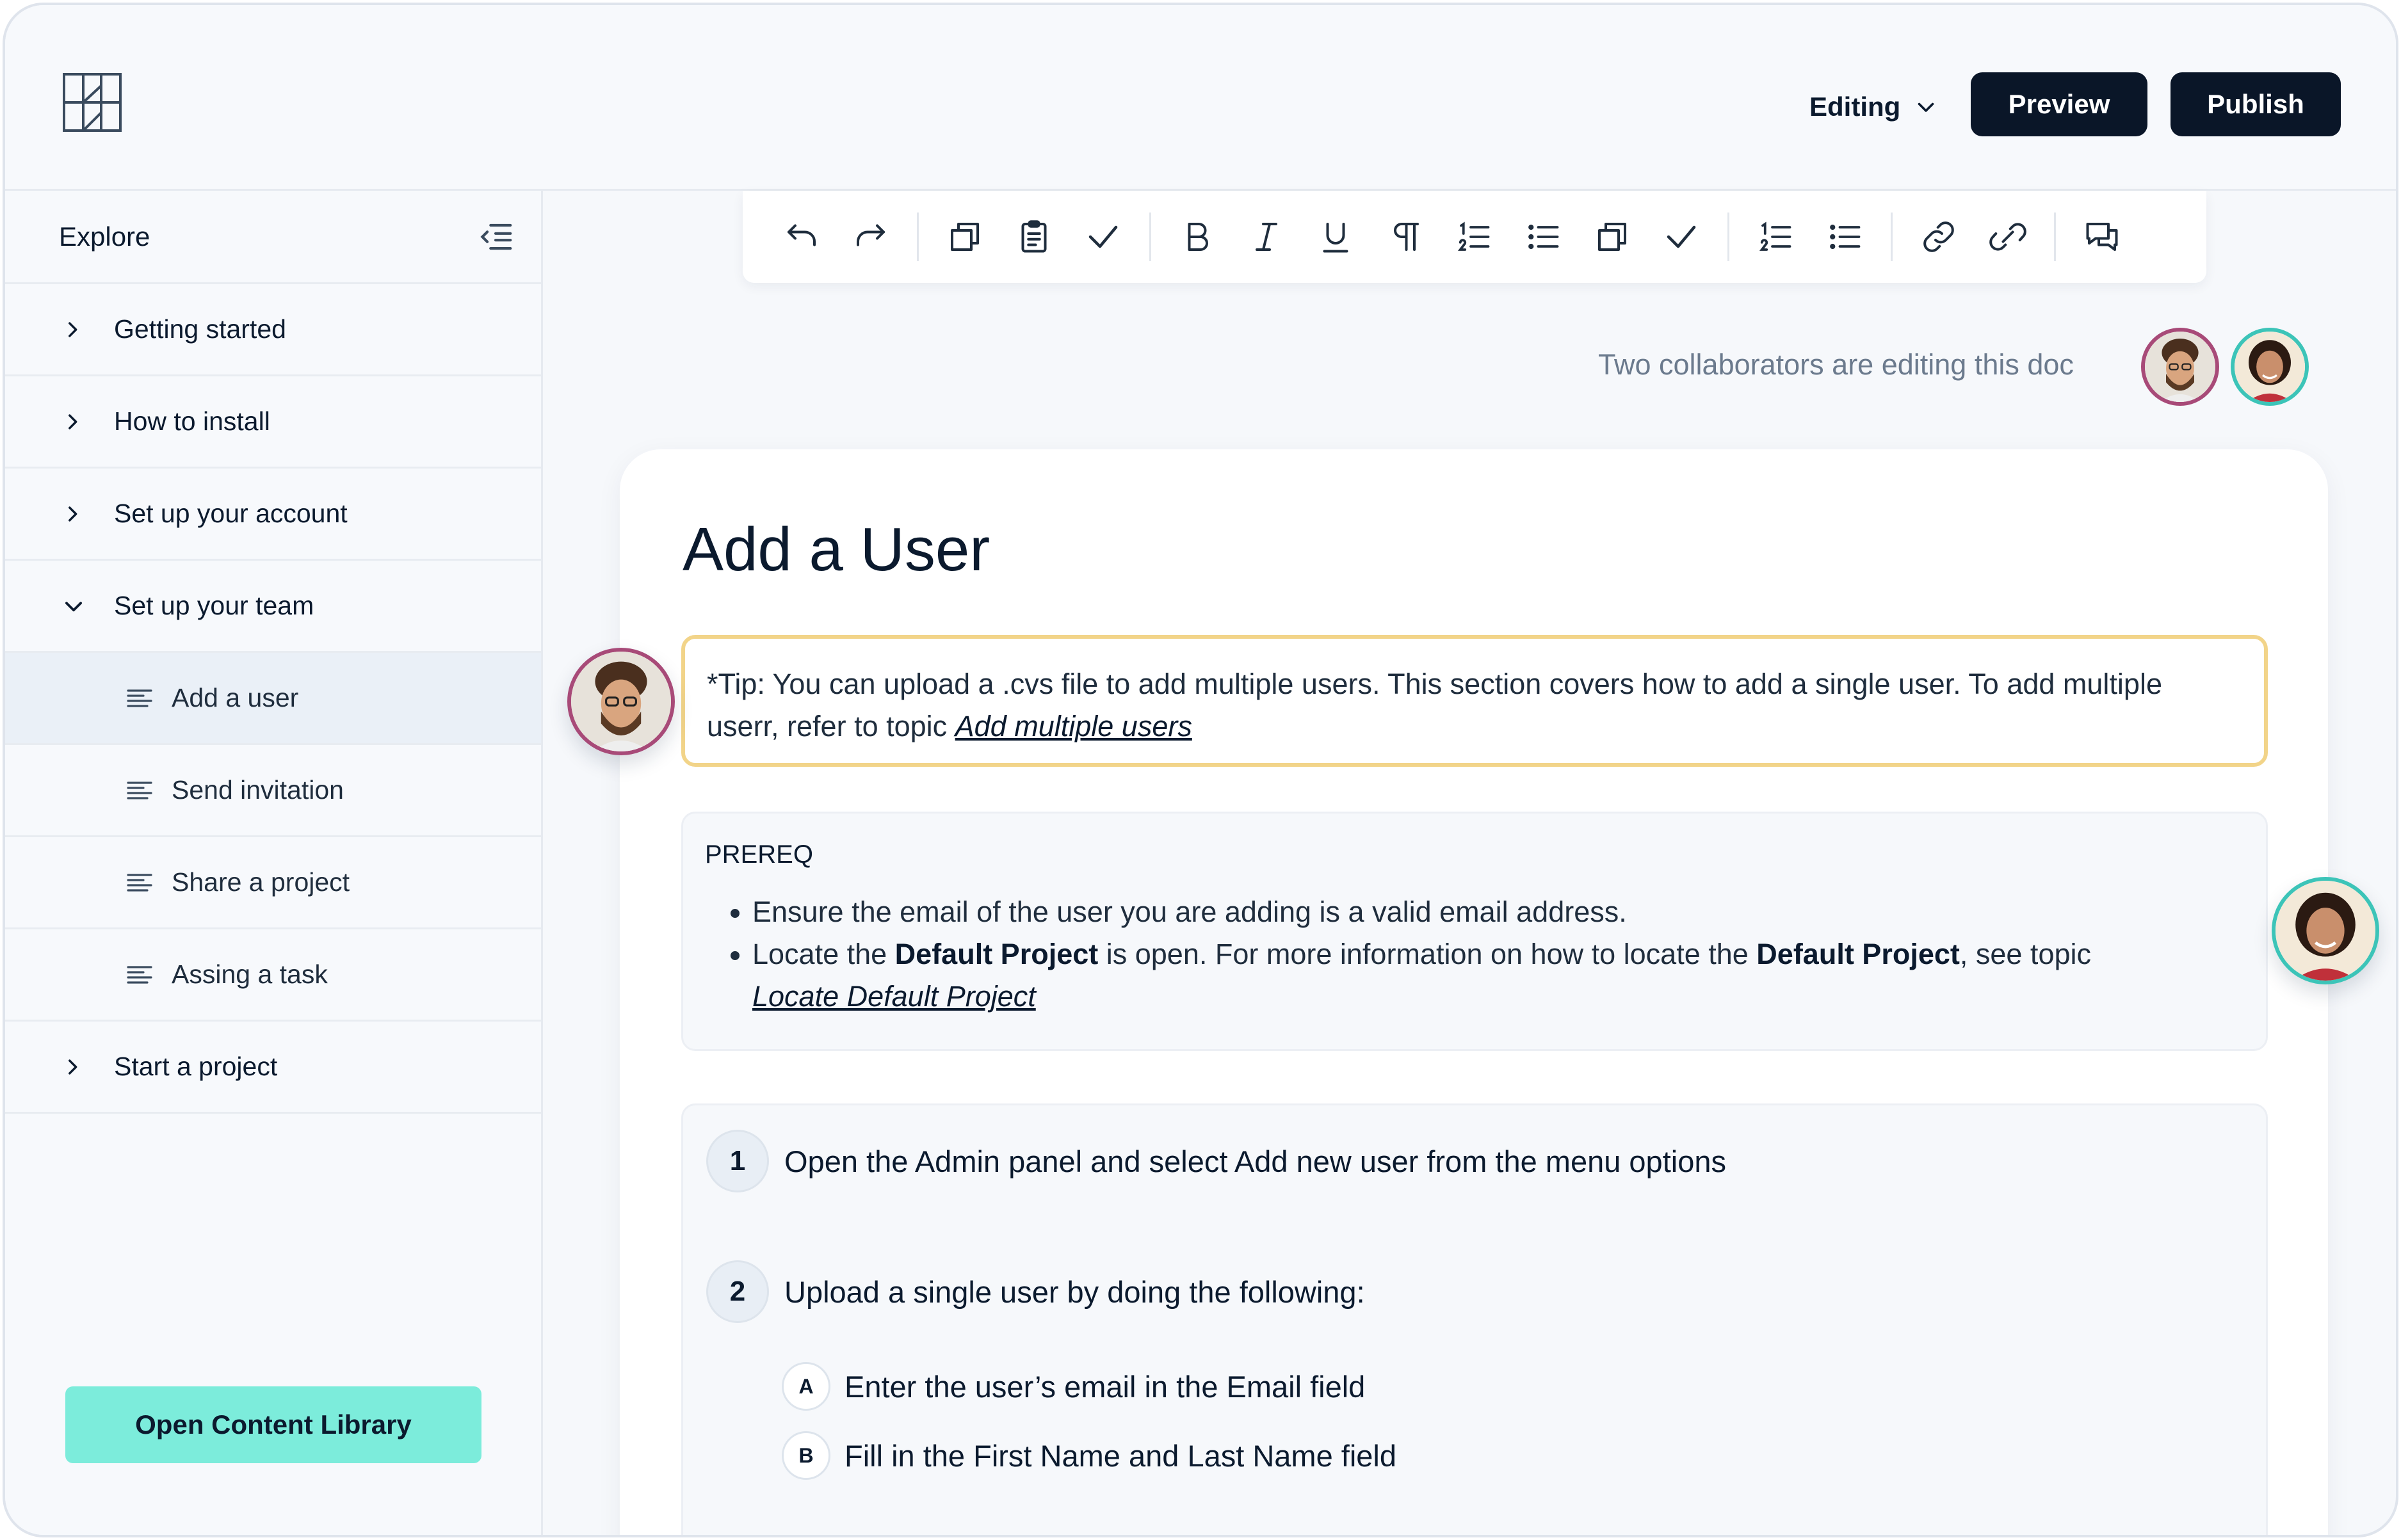 Image resolution: width=2401 pixels, height=1540 pixels. I want to click on link-icon, so click(1939, 236).